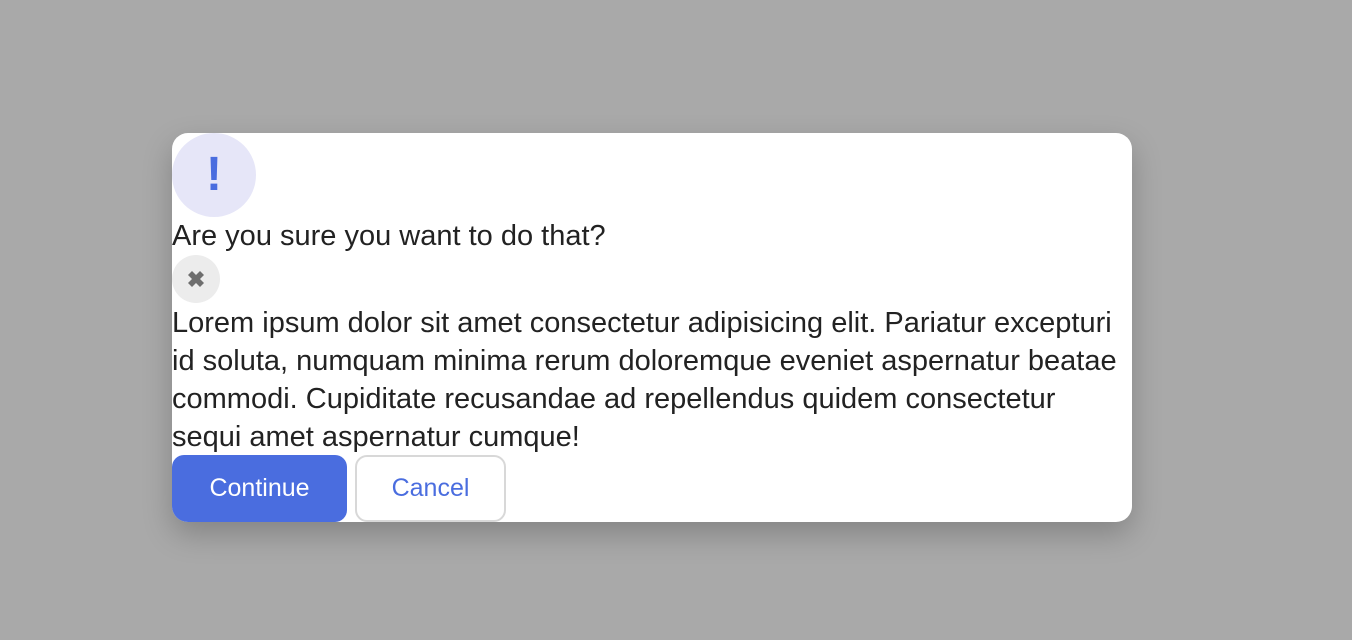 This screenshot has width=1352, height=640. Describe the element at coordinates (430, 488) in the screenshot. I see `cancel-button: Cancel` at that location.